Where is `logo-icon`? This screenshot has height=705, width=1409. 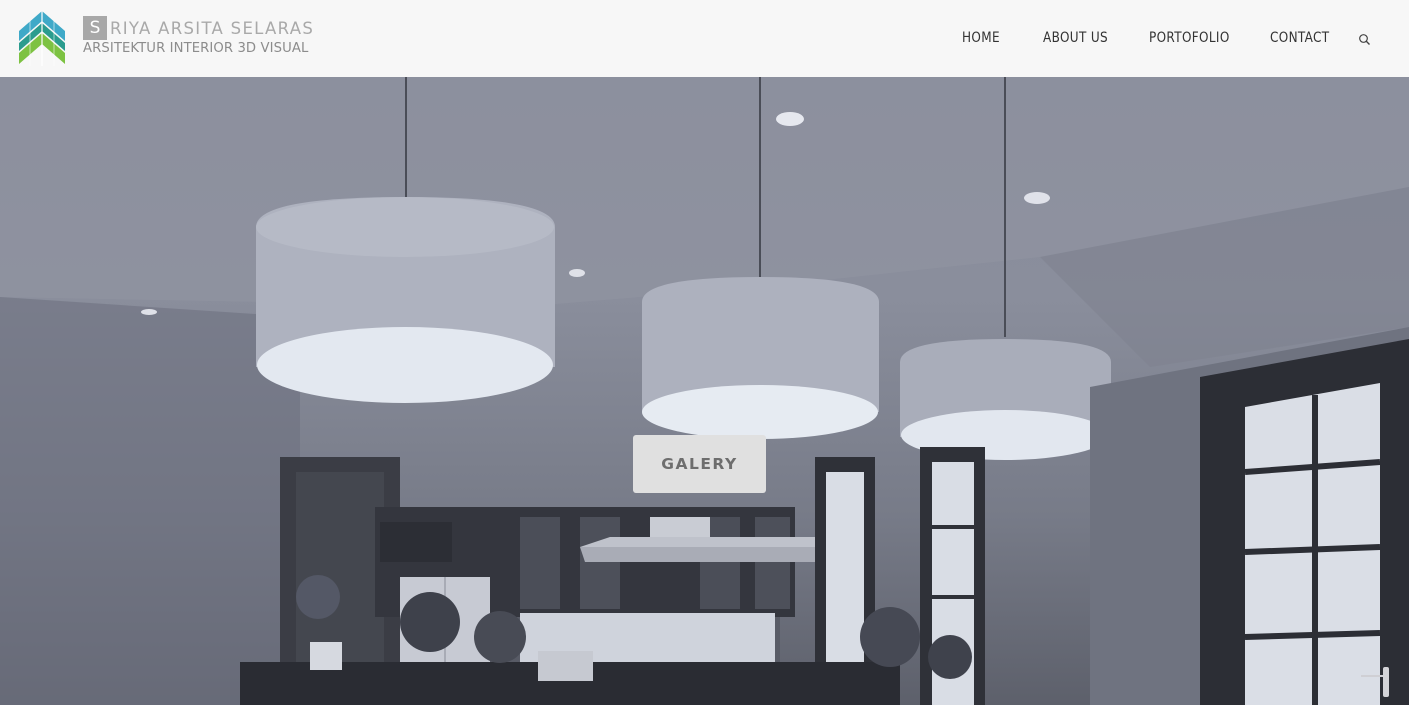
logo-icon is located at coordinates (42, 38).